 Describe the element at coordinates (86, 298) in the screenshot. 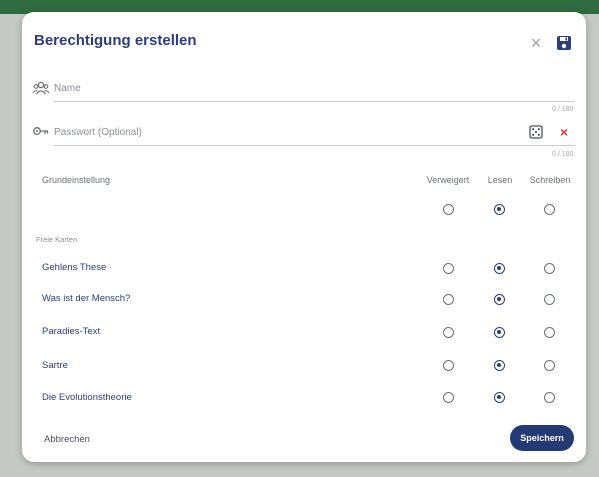

I see `card-label: Was ist der Mensch?` at that location.